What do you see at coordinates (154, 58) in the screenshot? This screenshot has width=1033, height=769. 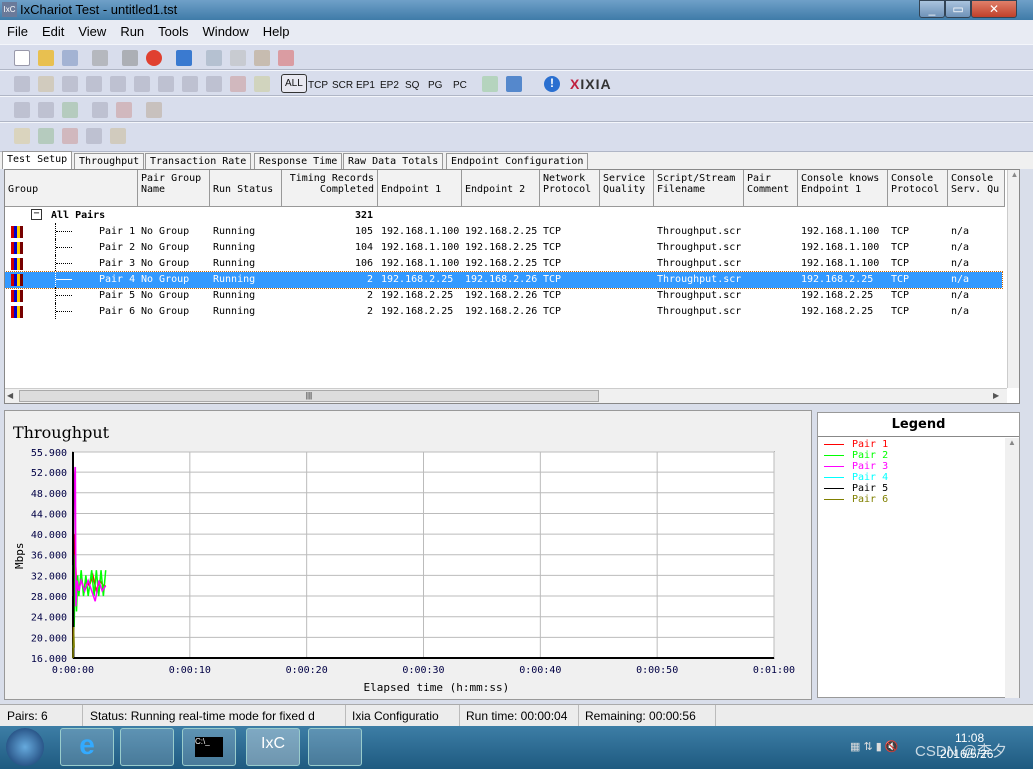 I see `stop-icon` at bounding box center [154, 58].